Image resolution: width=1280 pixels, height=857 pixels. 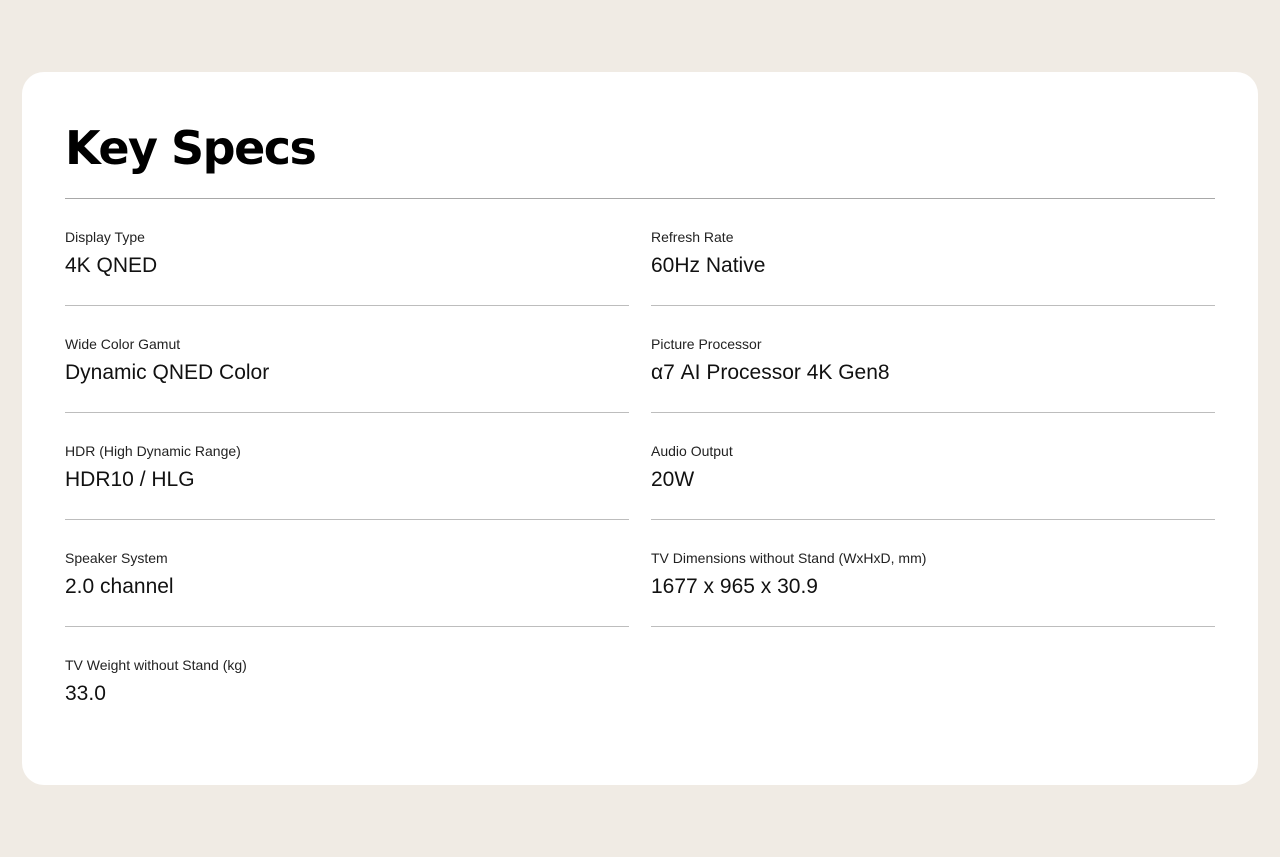 What do you see at coordinates (770, 372) in the screenshot?
I see `spec-value: α7 AI Processor 4K Gen8` at bounding box center [770, 372].